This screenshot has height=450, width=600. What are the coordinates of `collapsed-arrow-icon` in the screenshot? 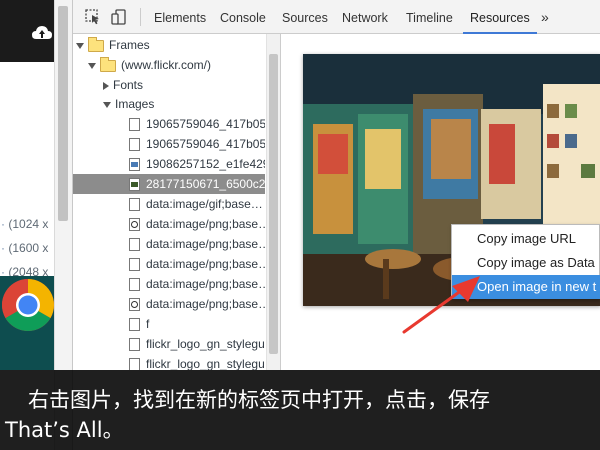 It's located at (106, 85).